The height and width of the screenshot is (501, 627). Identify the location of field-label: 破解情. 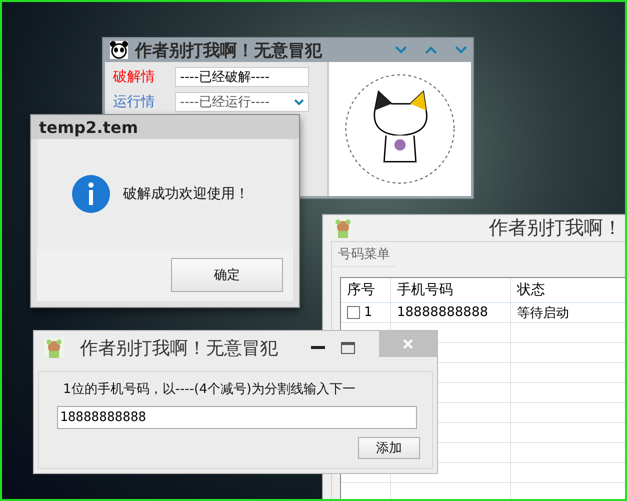
(134, 77).